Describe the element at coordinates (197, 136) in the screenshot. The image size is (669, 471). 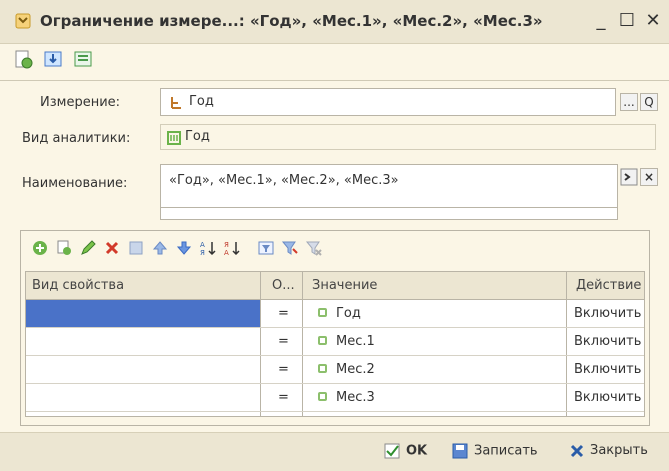
I see `analytics-value: Год` at that location.